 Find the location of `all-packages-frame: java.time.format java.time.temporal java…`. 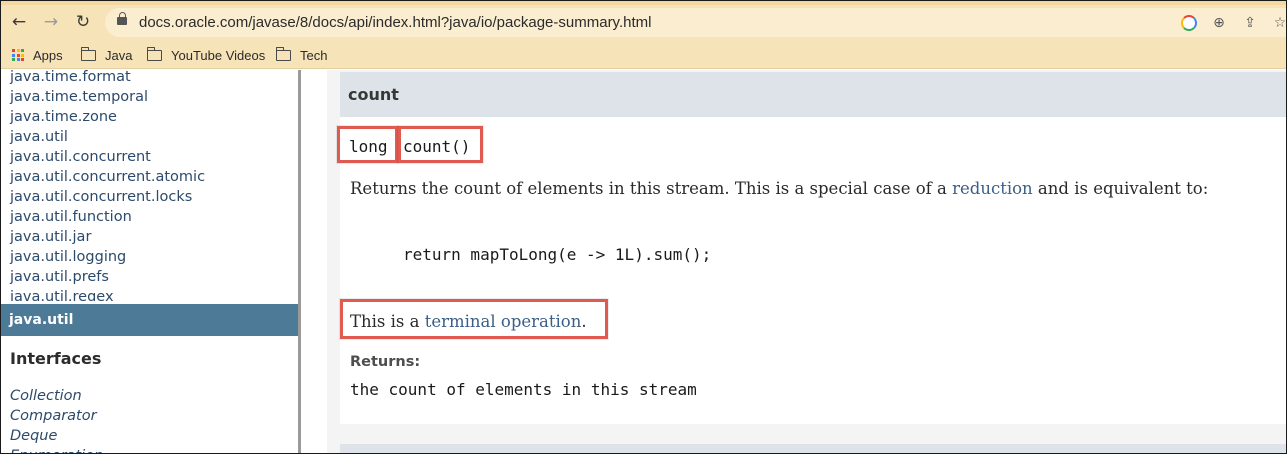

all-packages-frame: java.time.format java.time.temporal java… is located at coordinates (149, 185).